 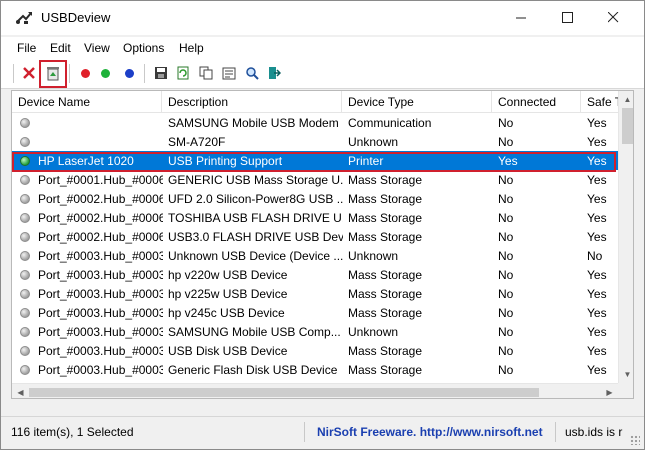 I want to click on delete-icon, so click(x=29, y=73).